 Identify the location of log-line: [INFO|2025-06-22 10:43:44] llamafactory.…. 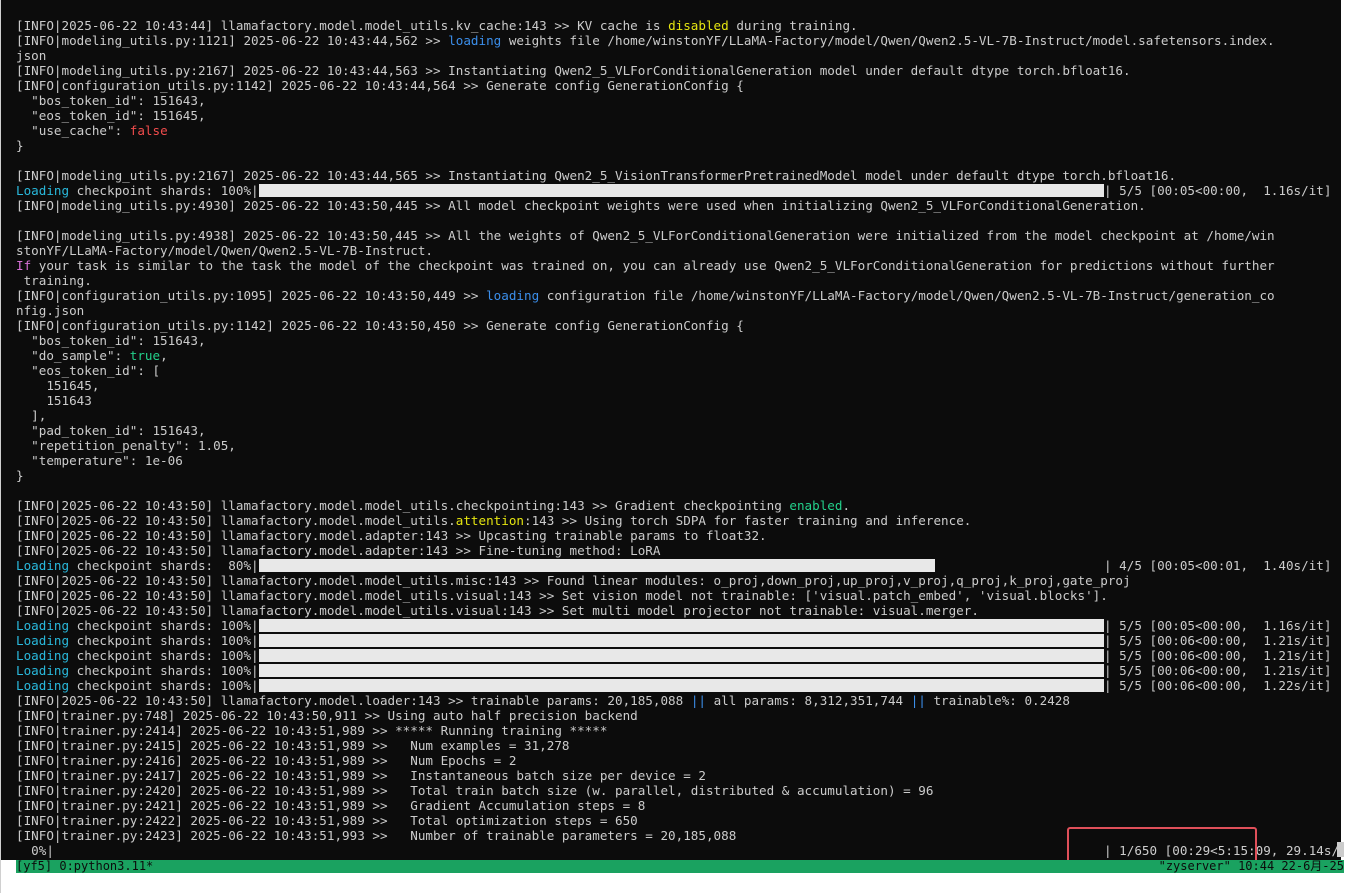
(681, 25).